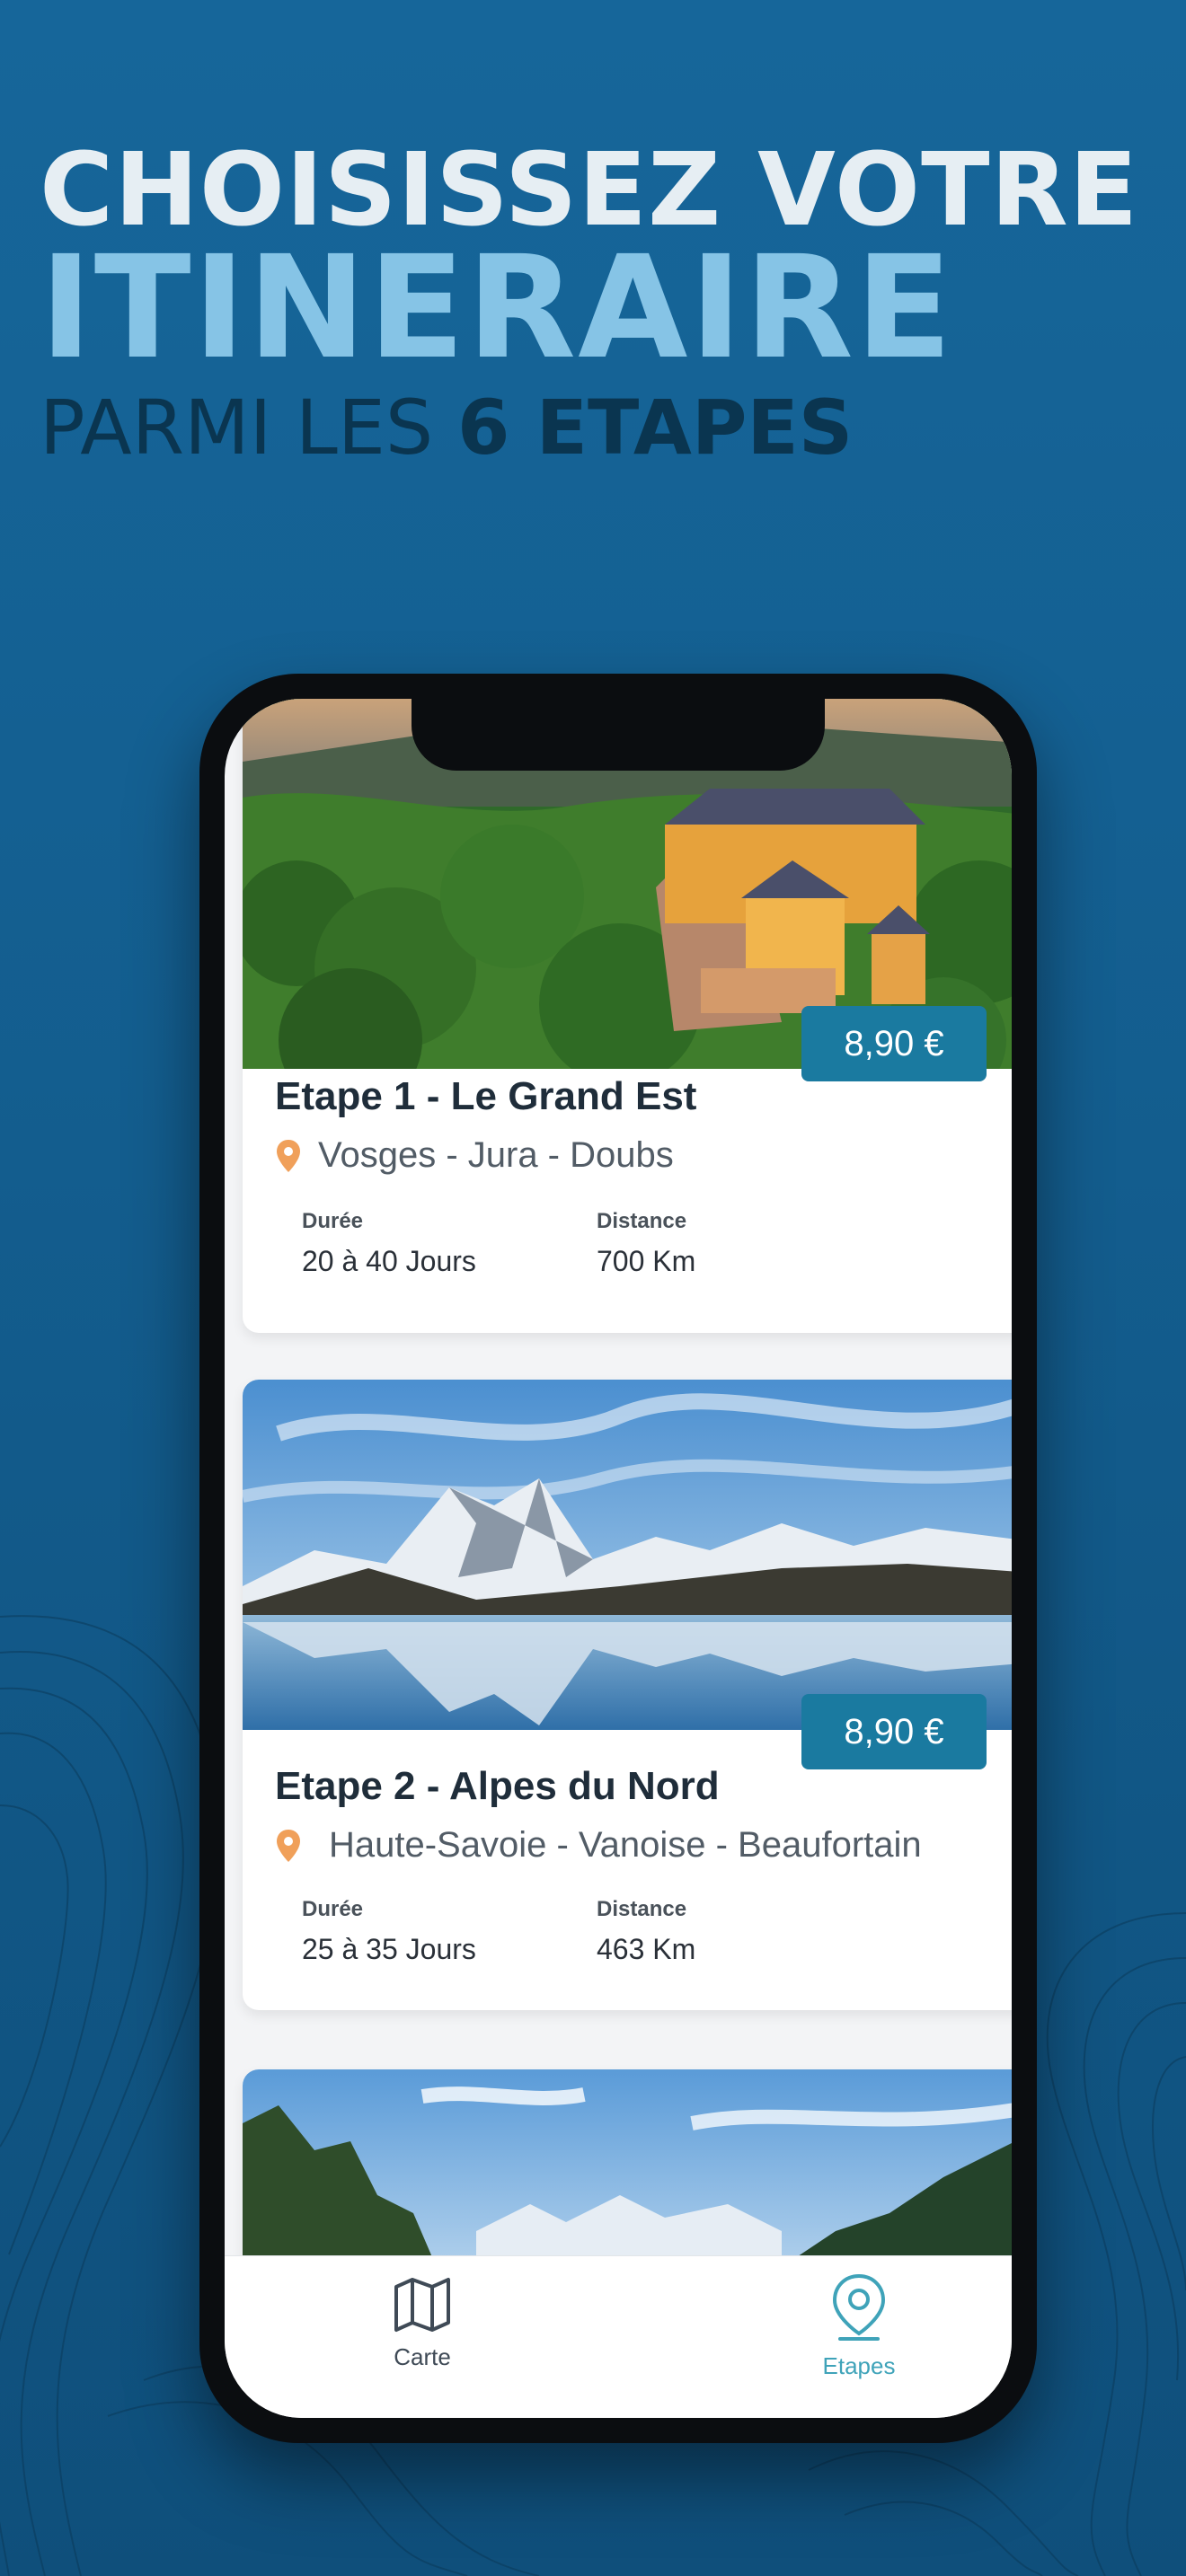  I want to click on stage-2-region-text: Haute-Savoie - Vanoise - Beaufortain, so click(625, 1845).